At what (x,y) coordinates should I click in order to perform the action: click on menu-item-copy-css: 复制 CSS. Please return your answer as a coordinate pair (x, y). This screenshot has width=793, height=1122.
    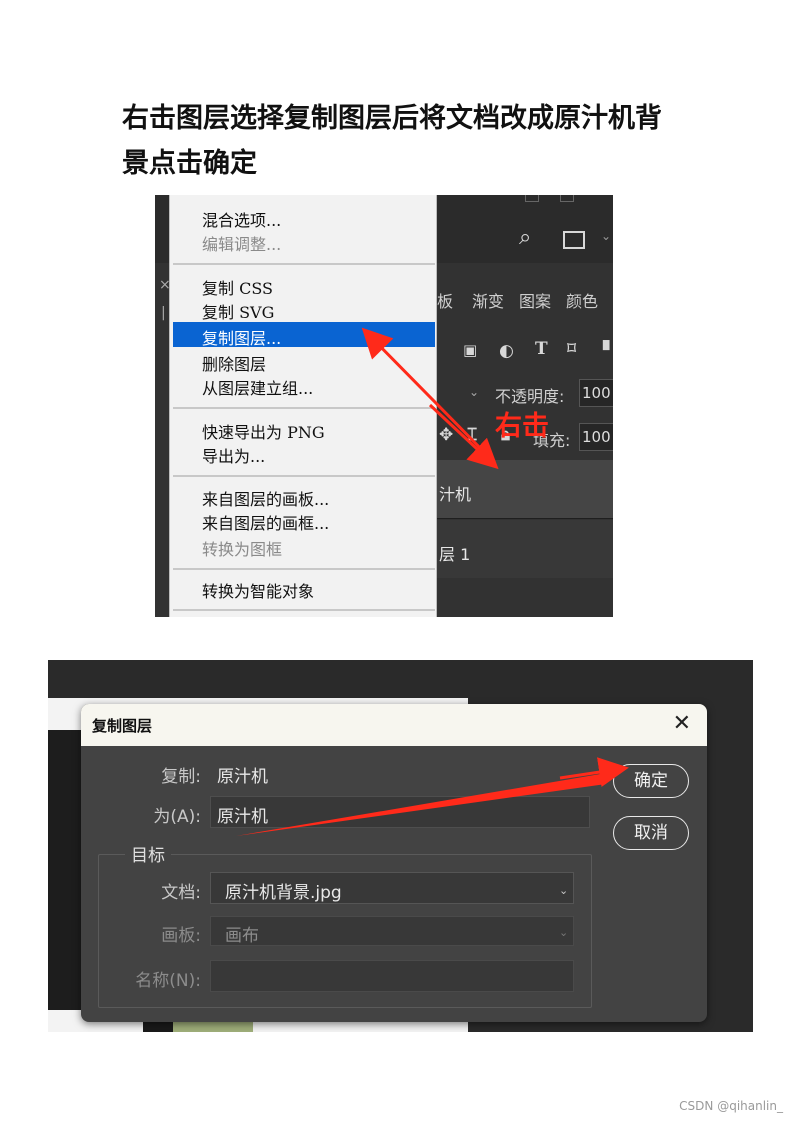
    Looking at the image, I should click on (237, 287).